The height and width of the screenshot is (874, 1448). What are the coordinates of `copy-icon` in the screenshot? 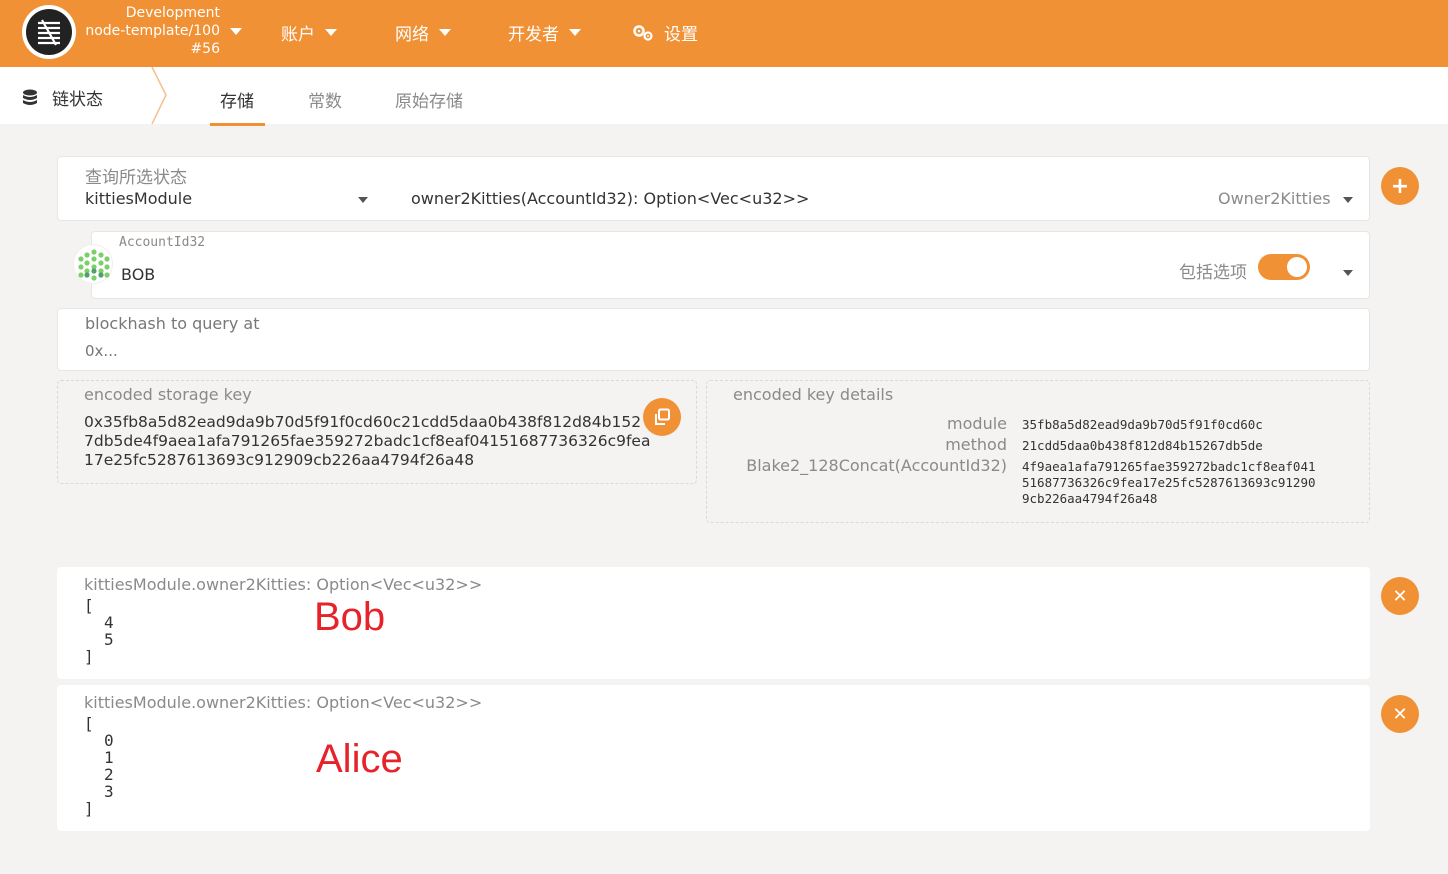 It's located at (662, 416).